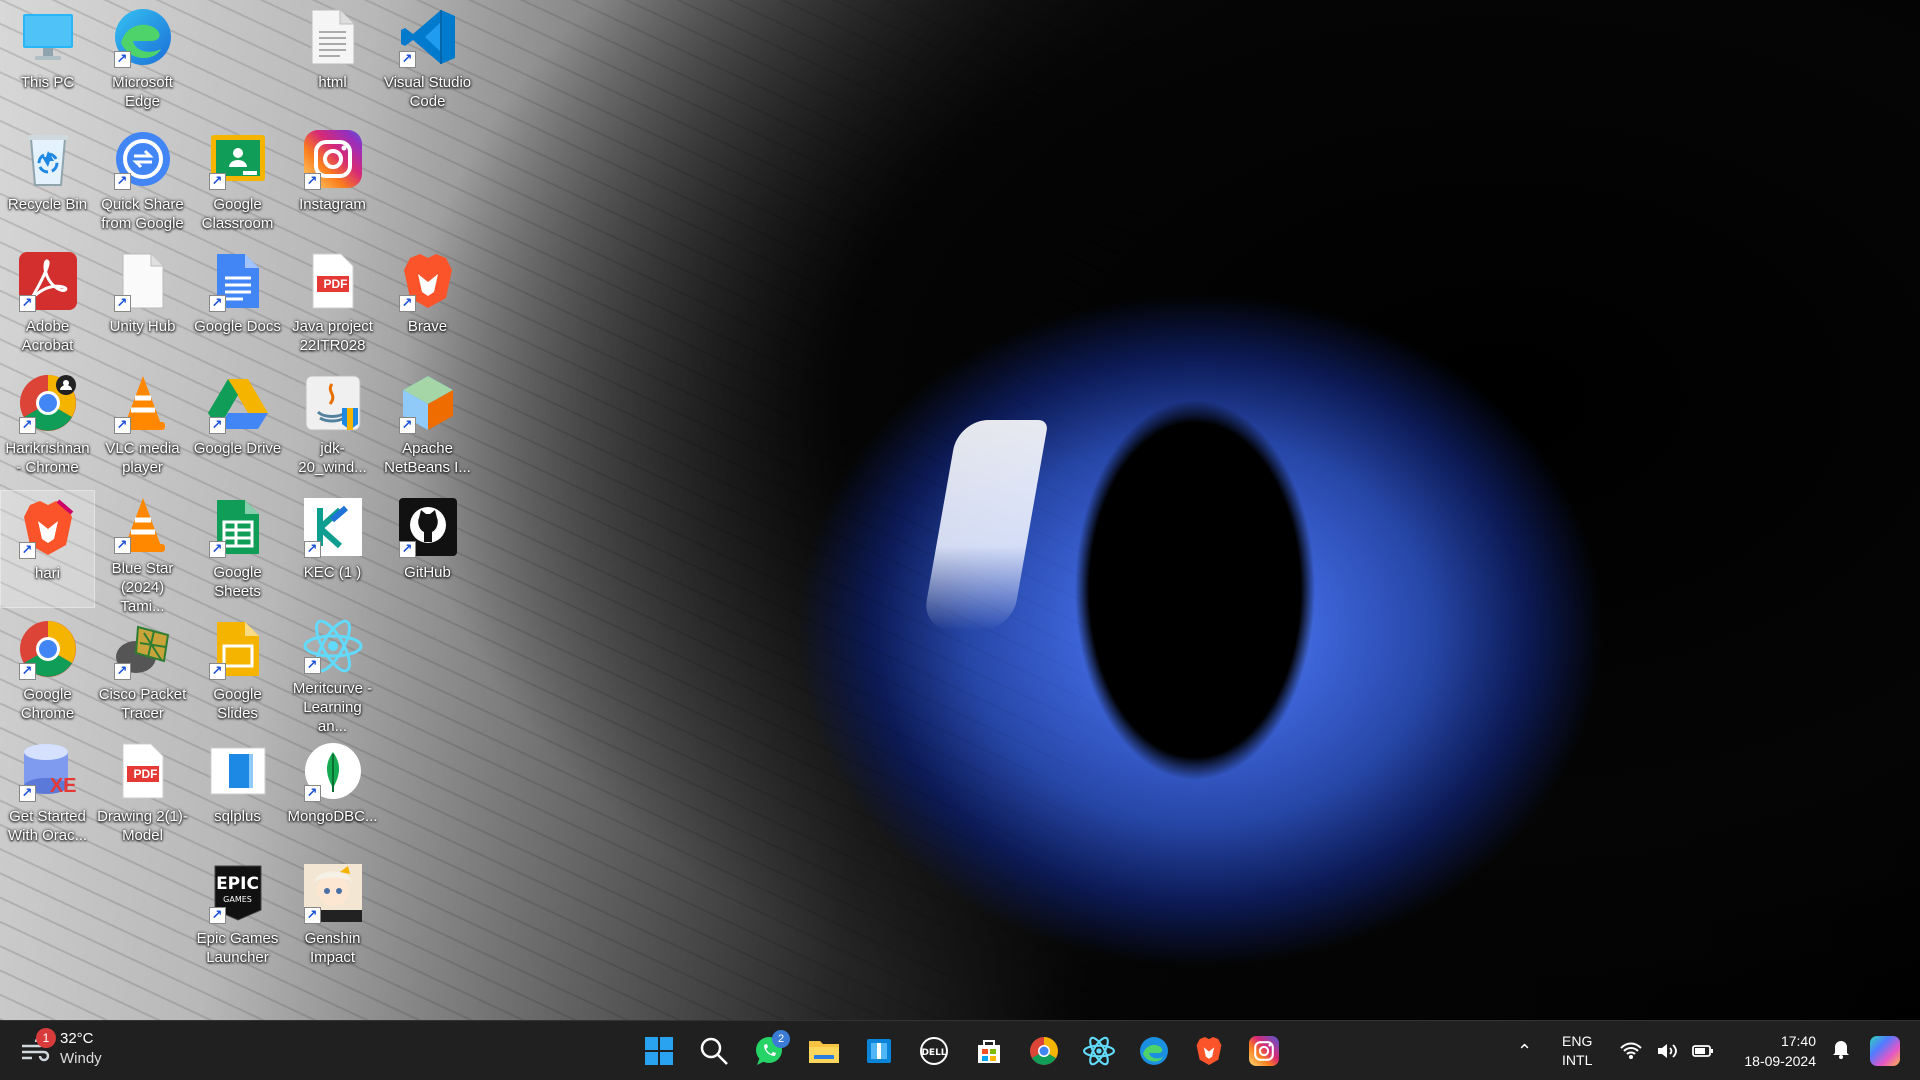  I want to click on epic-games-icon: EPIC GAMES ↗, so click(238, 893).